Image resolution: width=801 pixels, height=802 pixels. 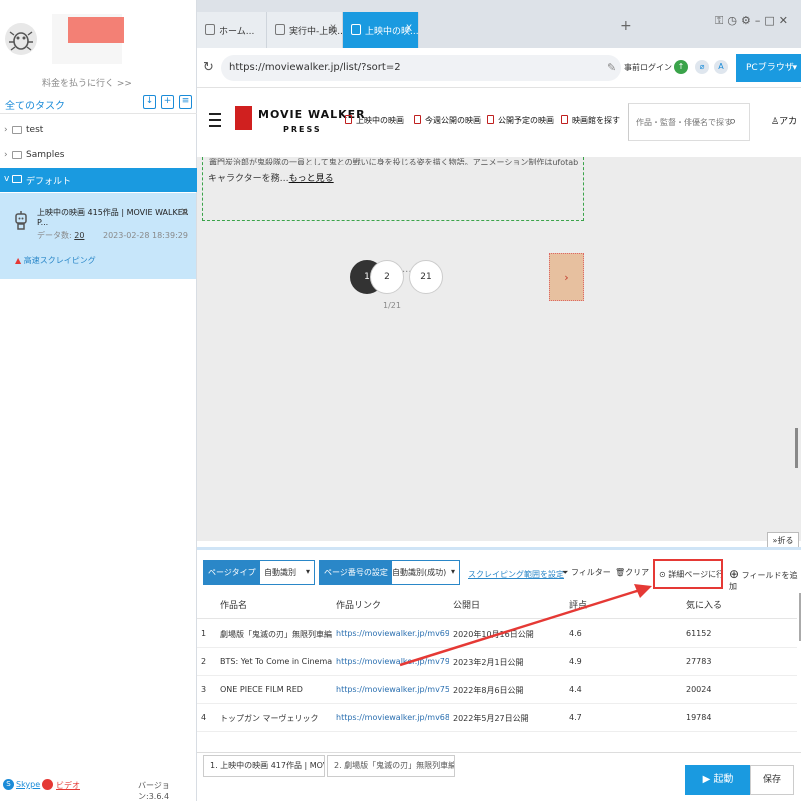 What do you see at coordinates (694, 574) in the screenshot?
I see `detail-label: 詳細ページに行く` at bounding box center [694, 574].